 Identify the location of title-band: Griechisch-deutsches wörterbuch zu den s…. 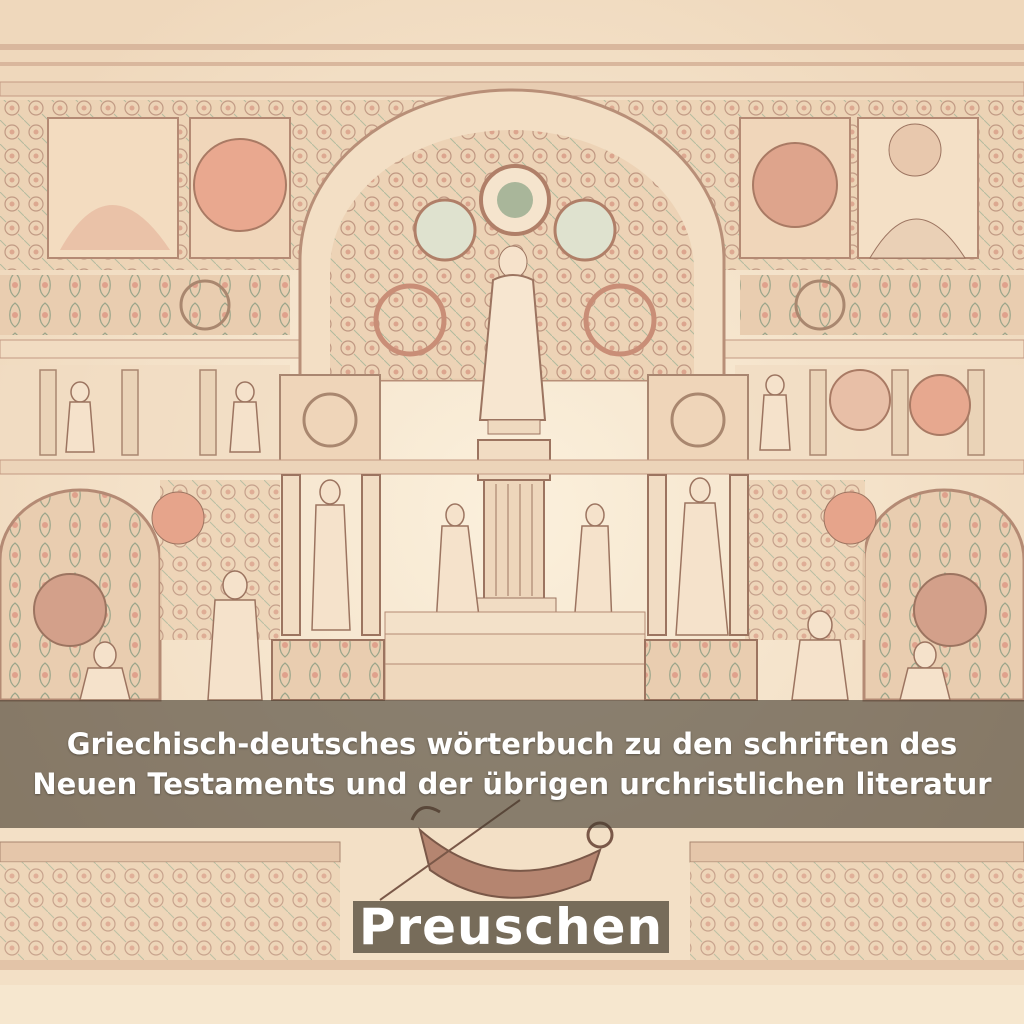
(512, 764).